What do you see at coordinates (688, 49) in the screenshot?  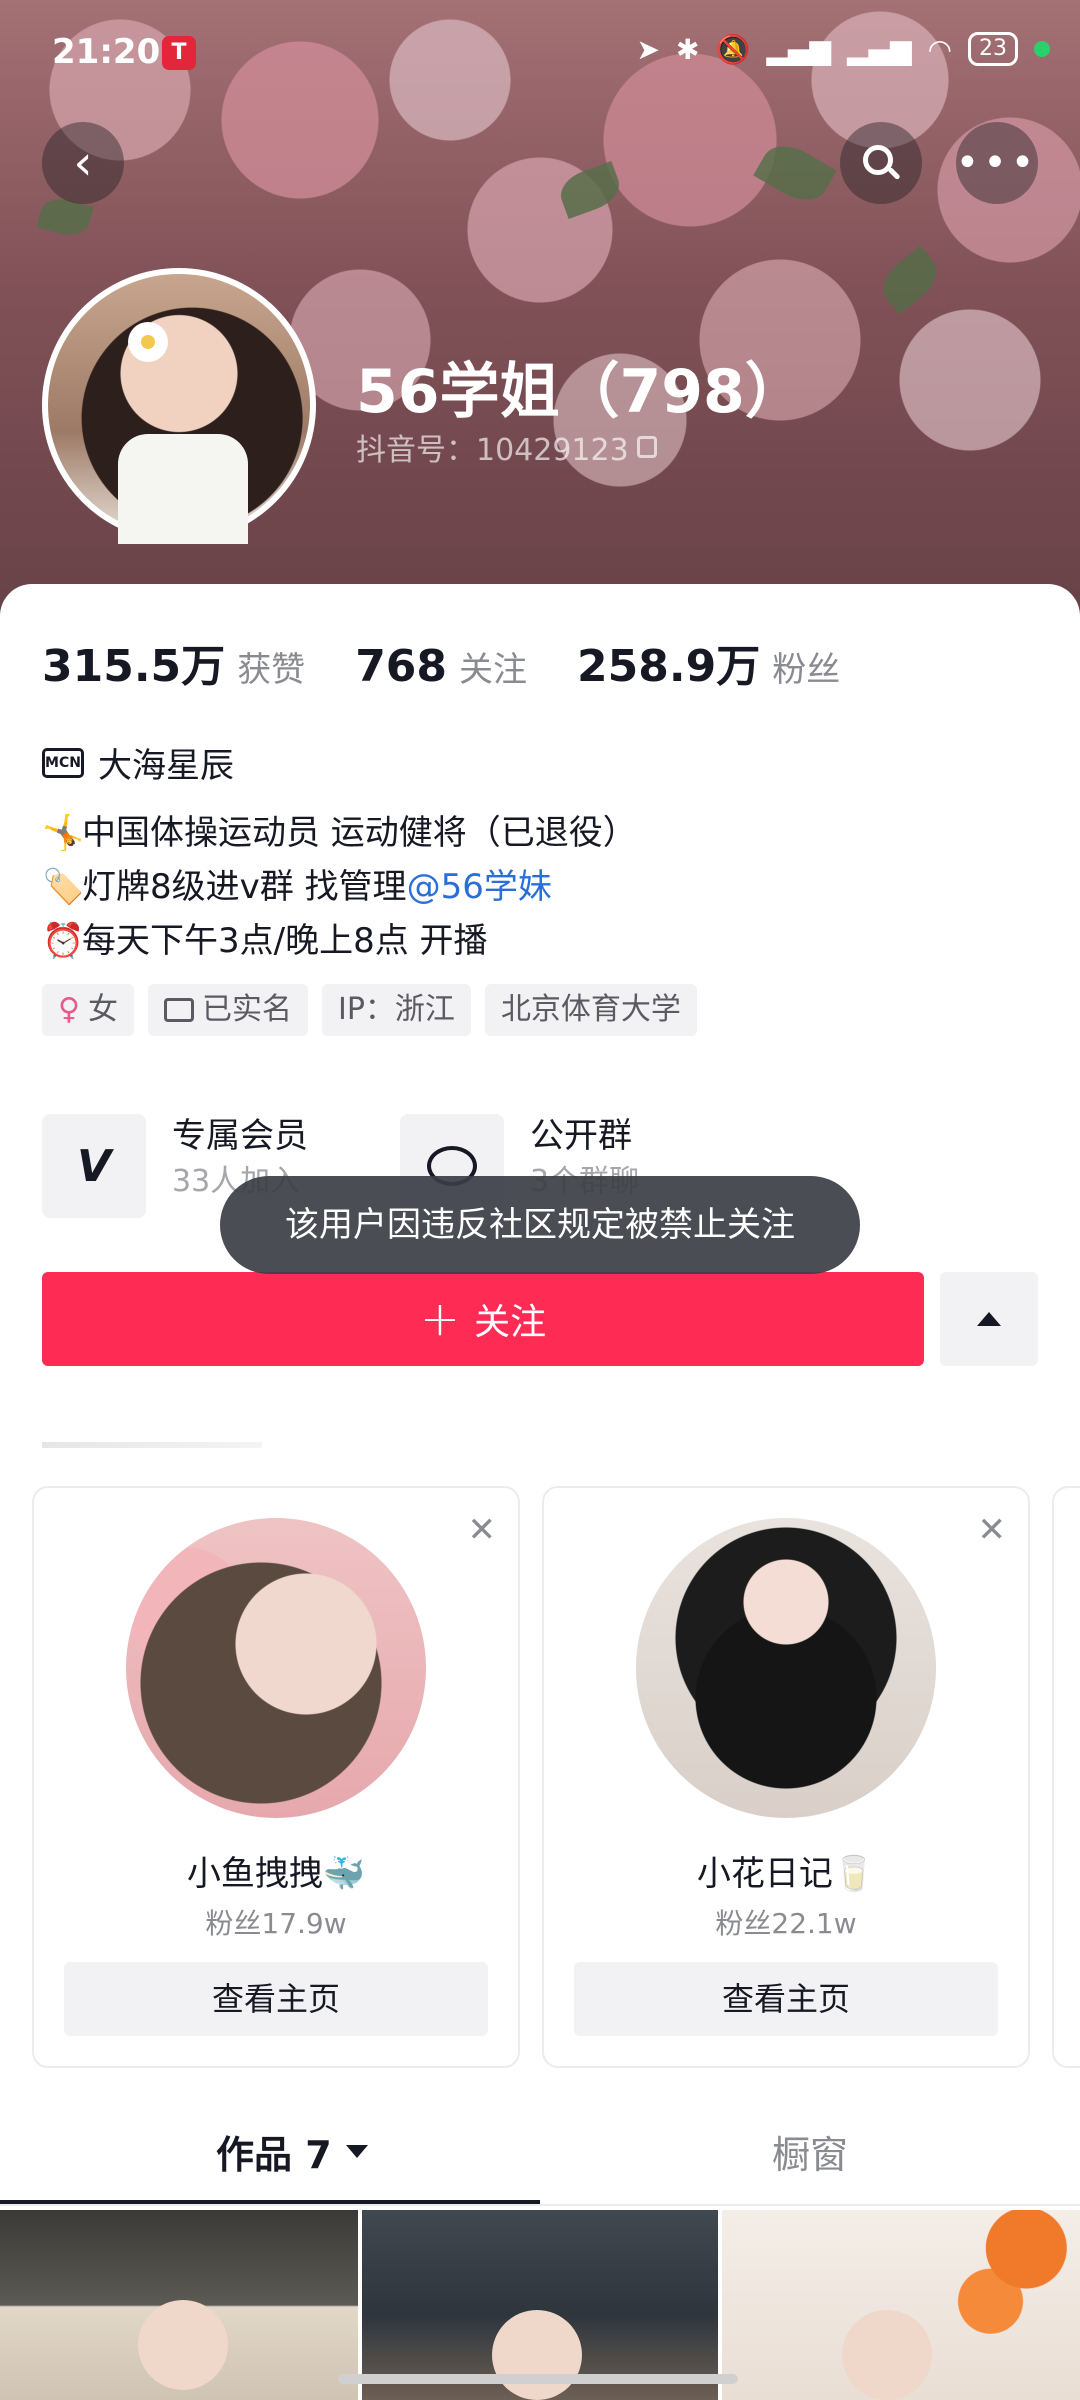 I see `bluetooth-icon: ✱` at bounding box center [688, 49].